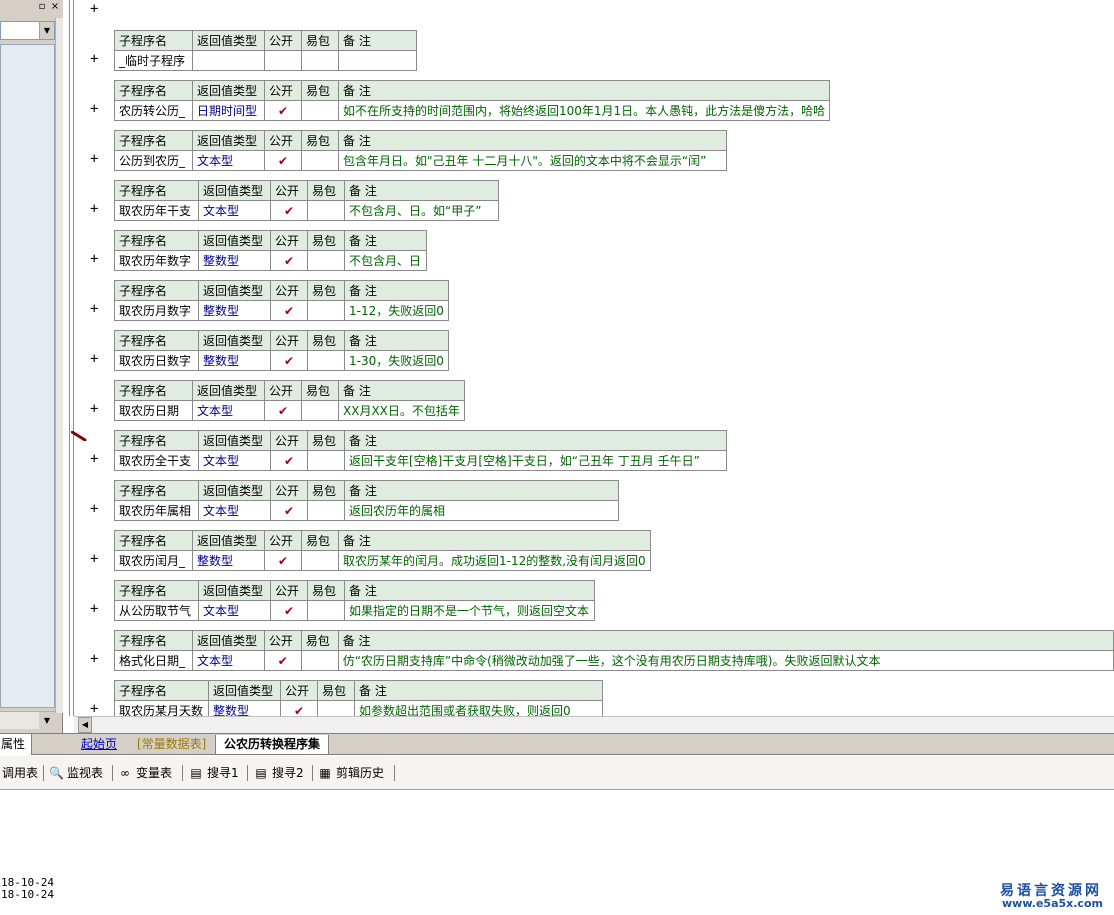 The image size is (1114, 915). Describe the element at coordinates (421, 210) in the screenshot. I see `subroutine-note: 不包含月、日。如“甲子”` at that location.